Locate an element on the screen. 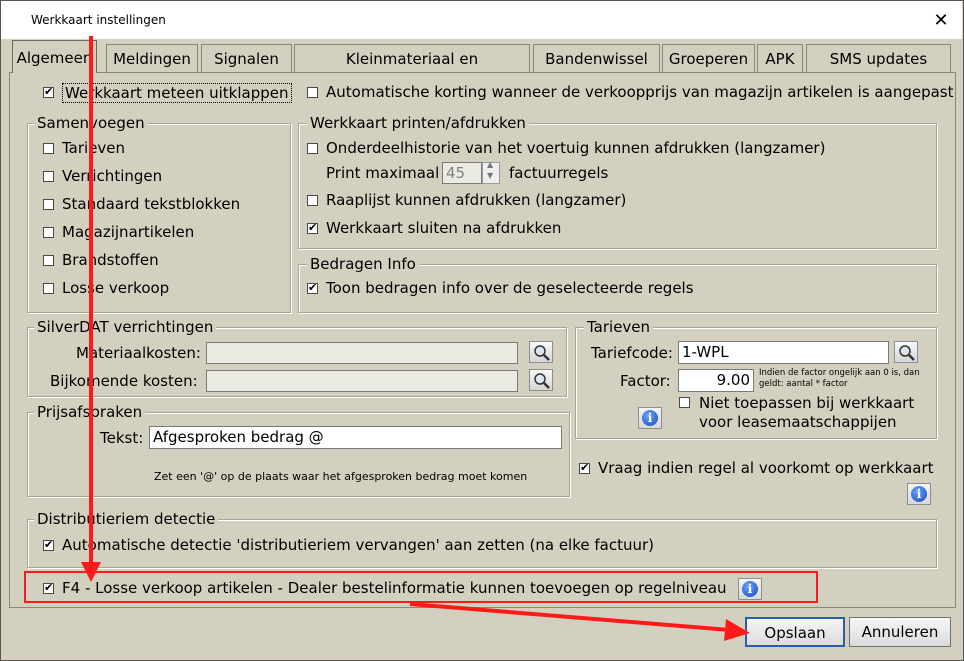 Image resolution: width=964 pixels, height=661 pixels. tariff-lookup-button is located at coordinates (906, 352).